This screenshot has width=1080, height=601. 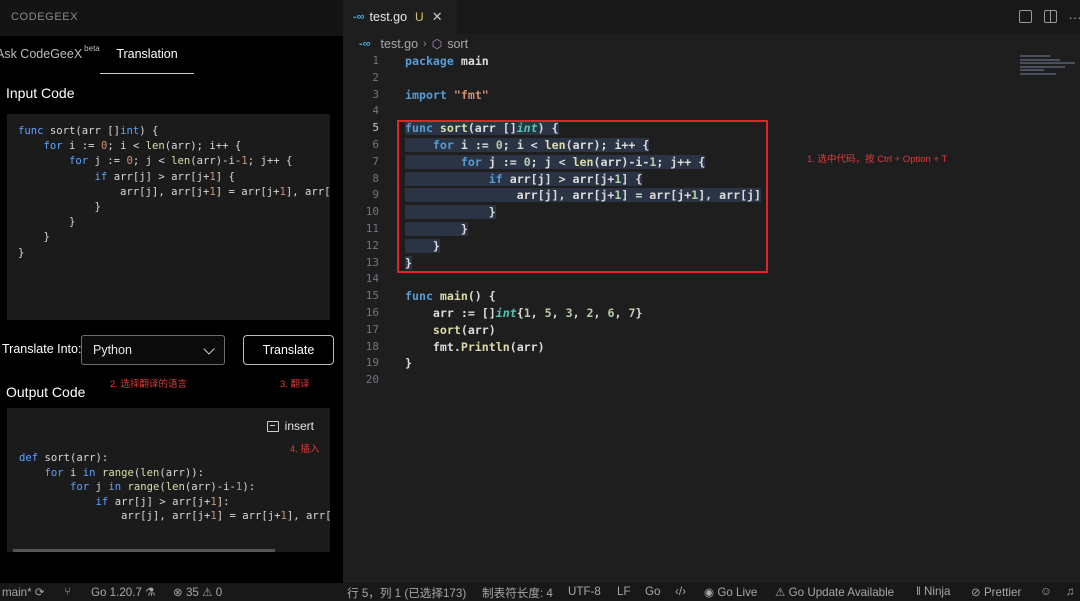 What do you see at coordinates (375, 178) in the screenshot?
I see `line-number: 8` at bounding box center [375, 178].